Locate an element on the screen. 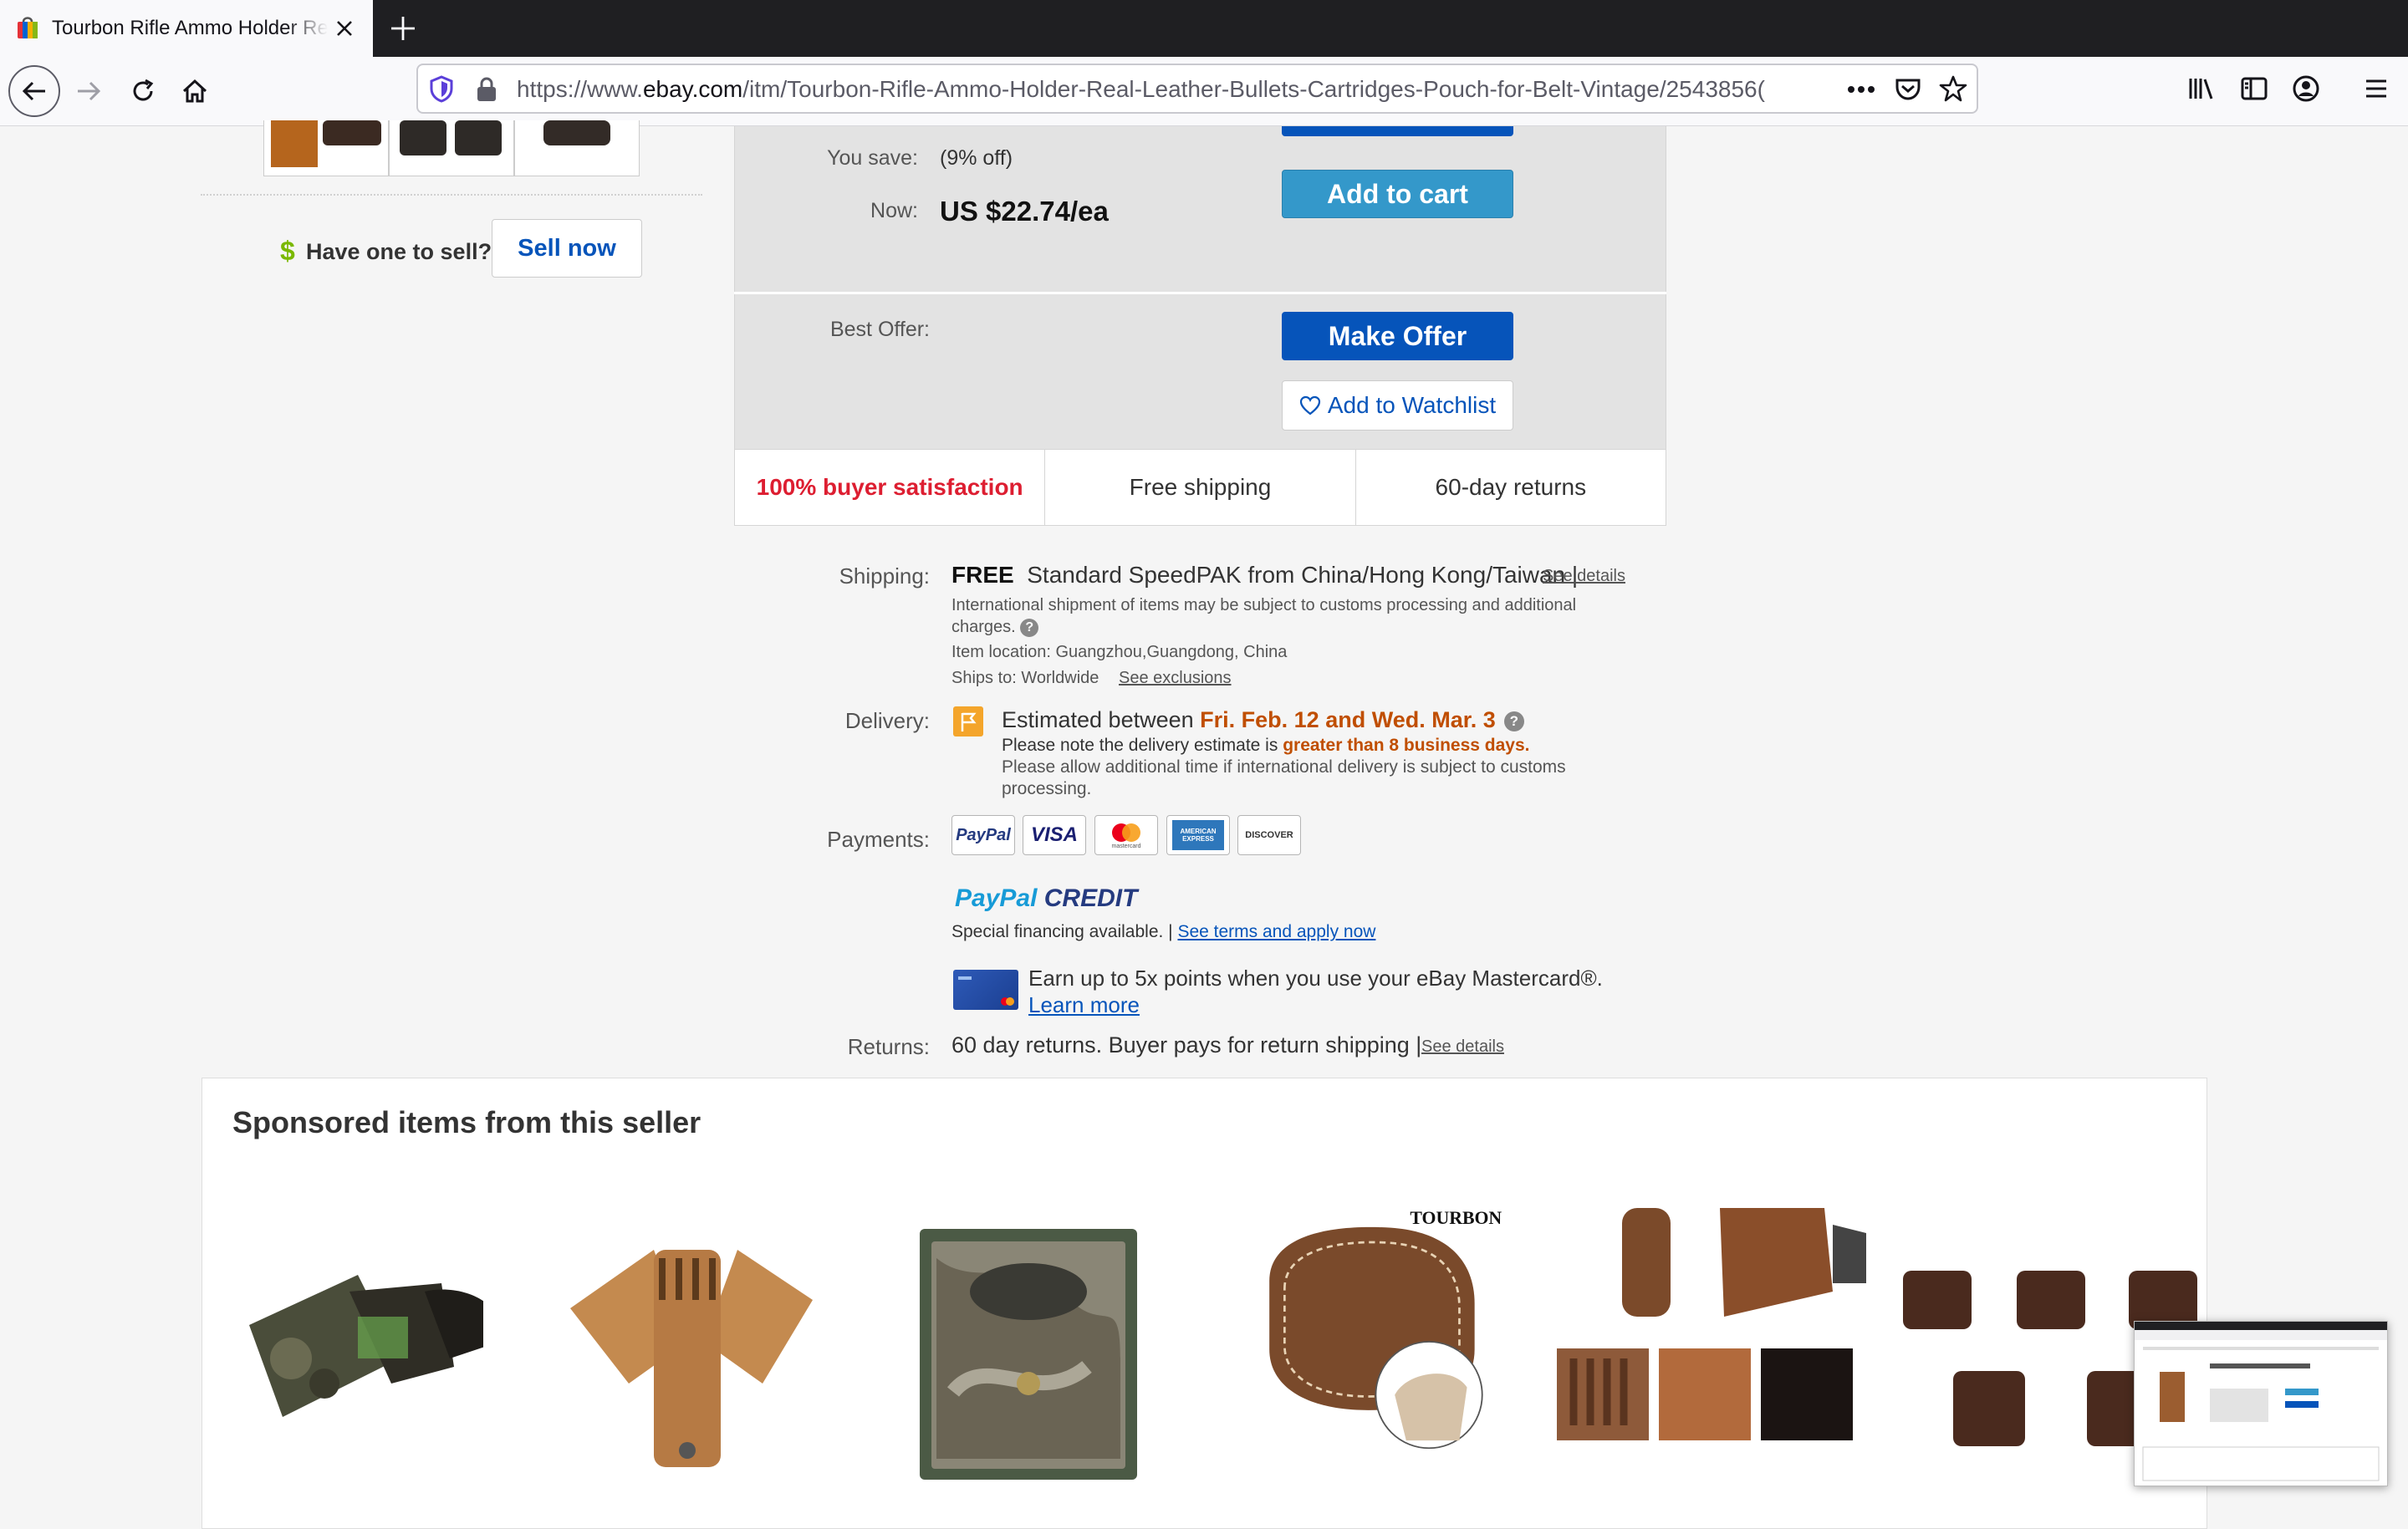 This screenshot has height=1529, width=2408. sidebar-icon is located at coordinates (2254, 89).